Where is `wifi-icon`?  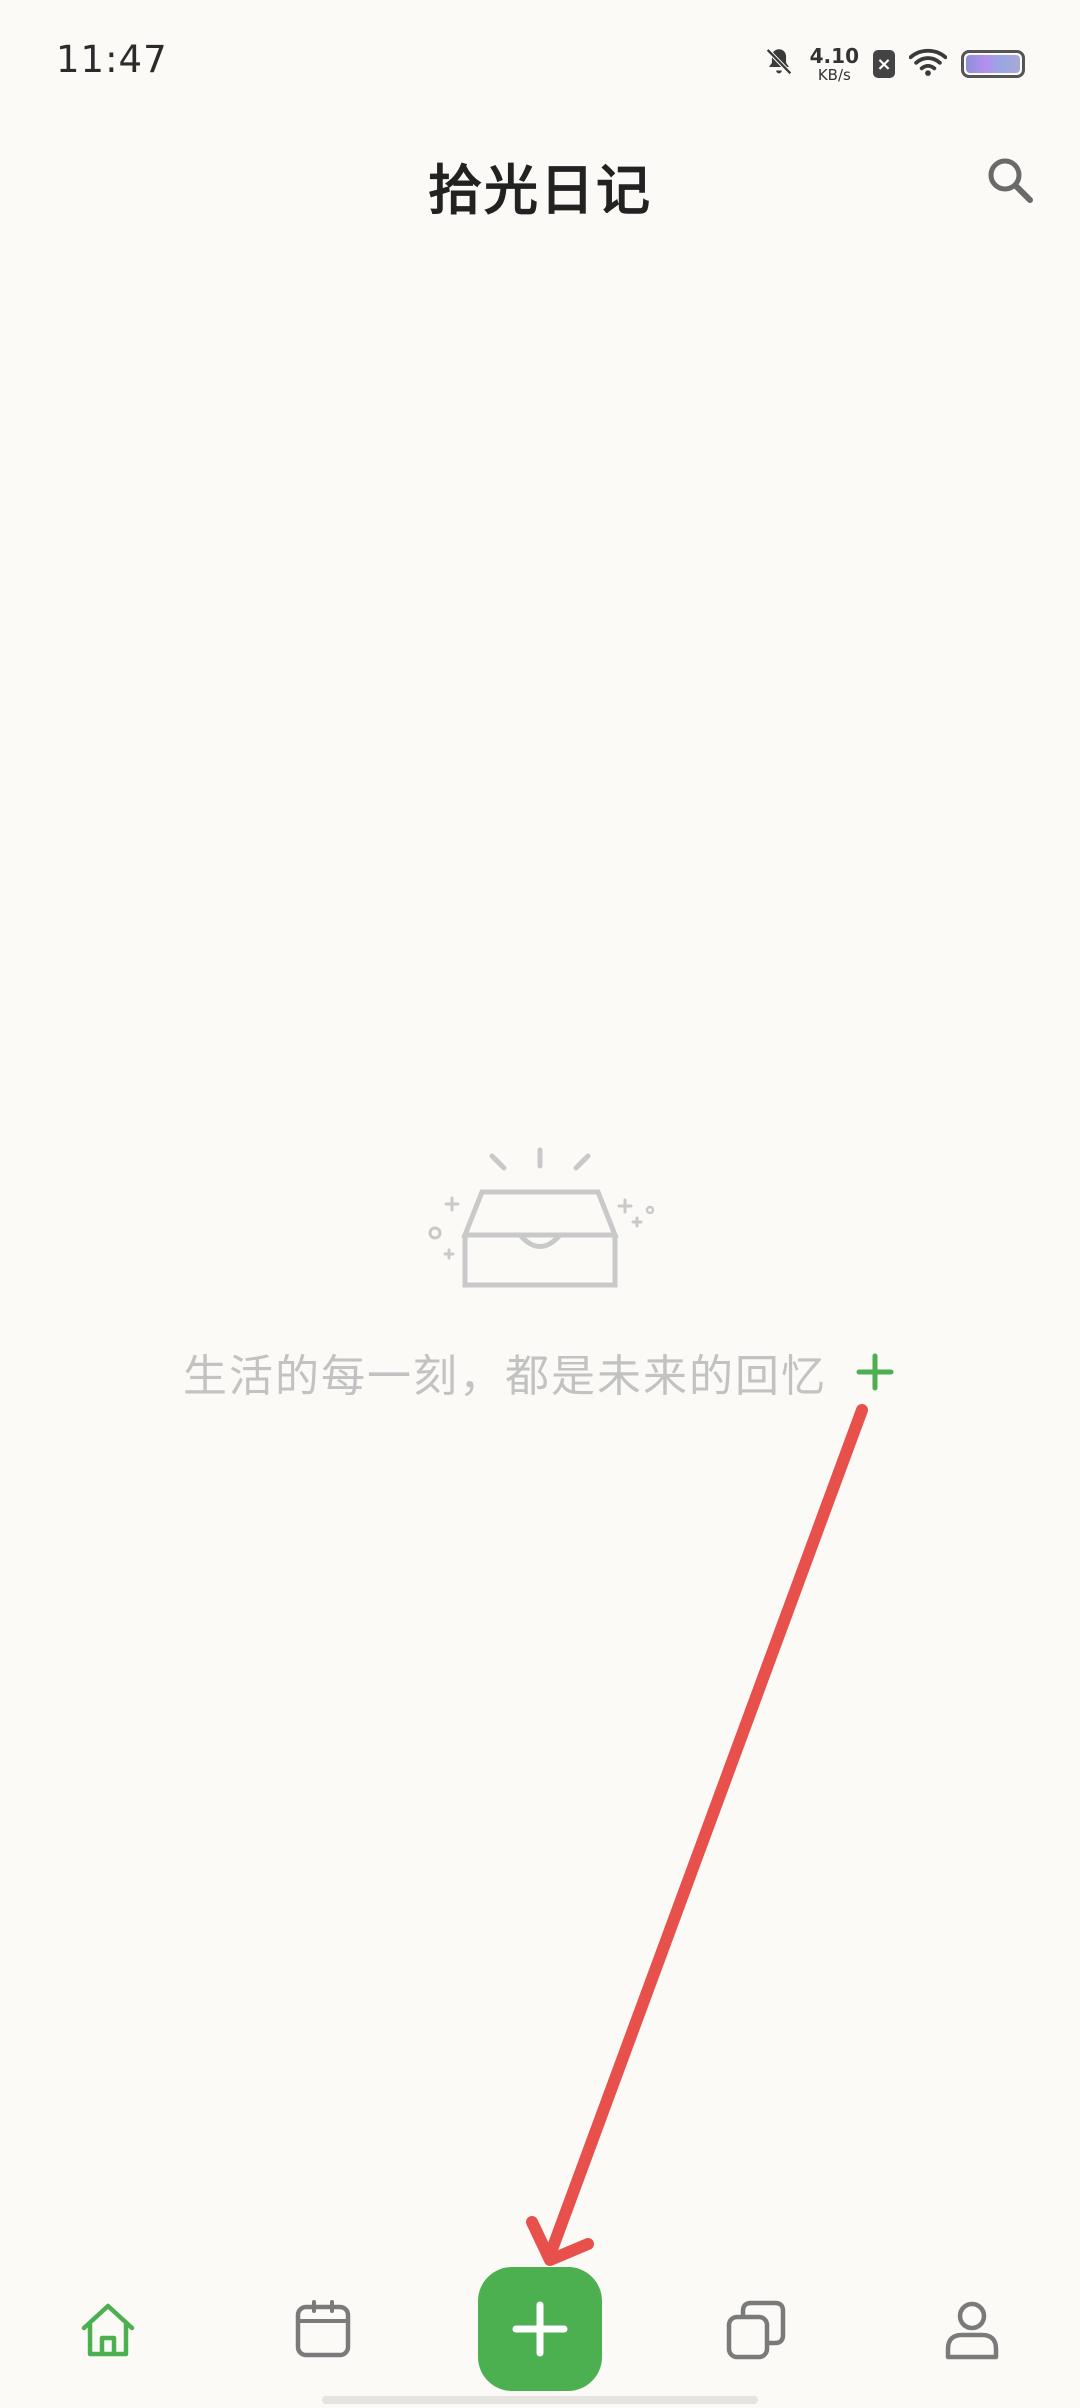
wifi-icon is located at coordinates (928, 64).